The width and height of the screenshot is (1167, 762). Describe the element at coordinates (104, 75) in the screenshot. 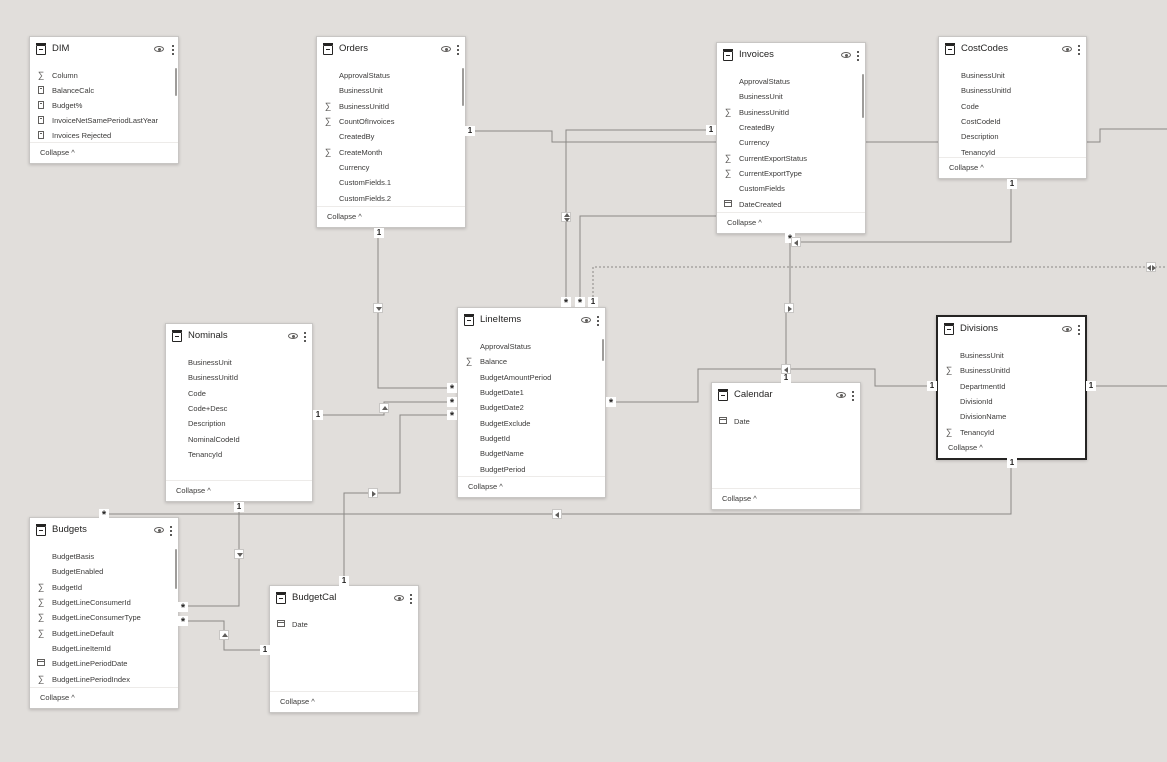

I see `field-row: ∑ Column` at that location.